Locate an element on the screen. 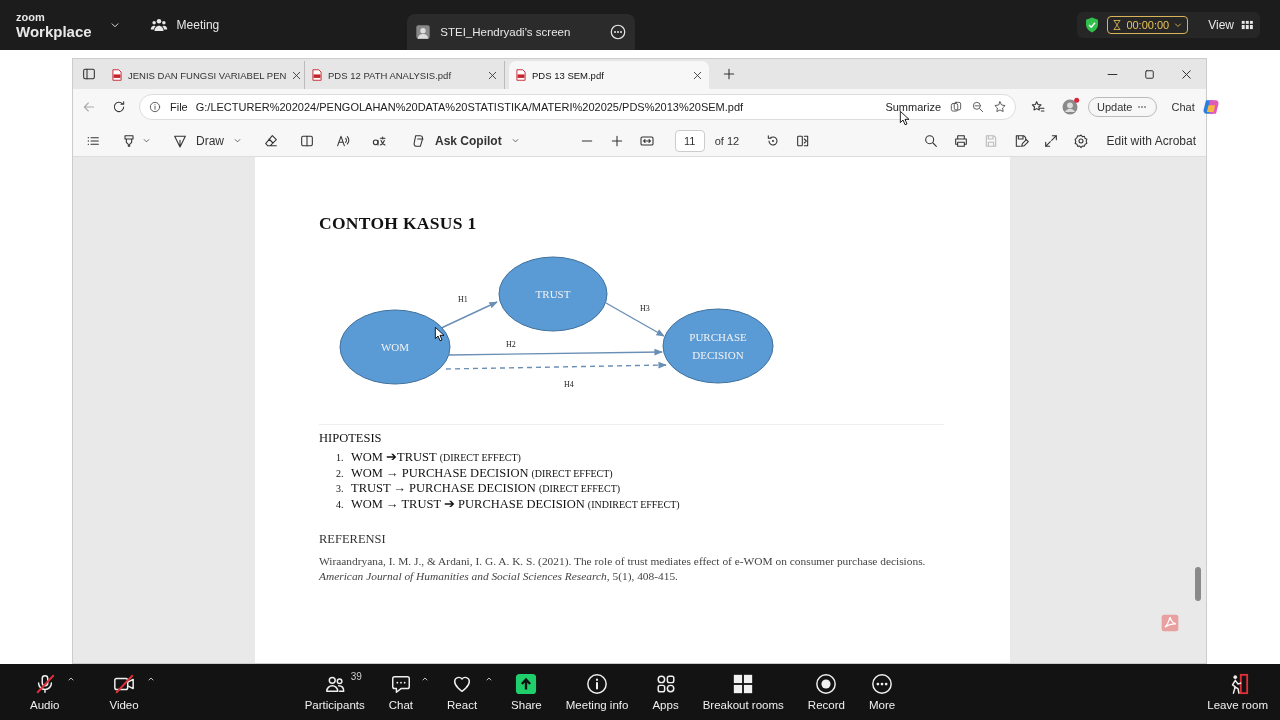  favorites-icon is located at coordinates (1038, 107).